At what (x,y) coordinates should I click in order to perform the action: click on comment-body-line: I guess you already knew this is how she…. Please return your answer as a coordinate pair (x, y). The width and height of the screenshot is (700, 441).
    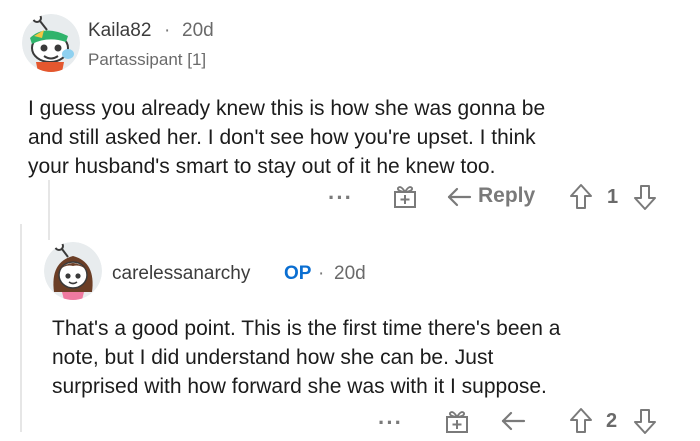
    Looking at the image, I should click on (287, 108).